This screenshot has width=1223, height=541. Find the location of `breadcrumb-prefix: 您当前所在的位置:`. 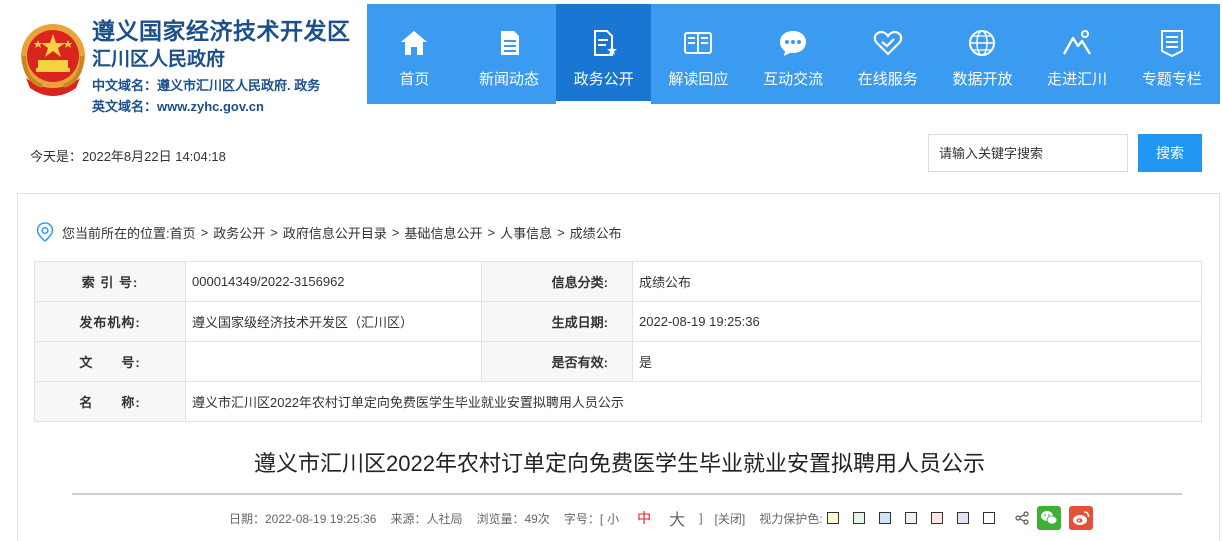

breadcrumb-prefix: 您当前所在的位置: is located at coordinates (116, 233).